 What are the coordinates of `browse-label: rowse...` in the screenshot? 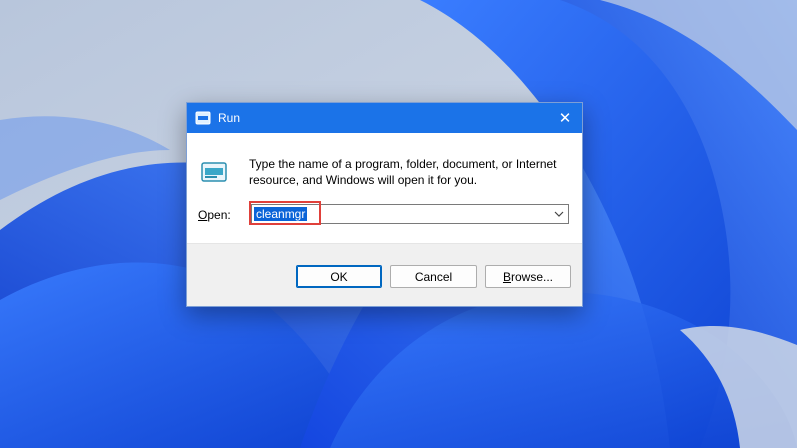 It's located at (532, 276).